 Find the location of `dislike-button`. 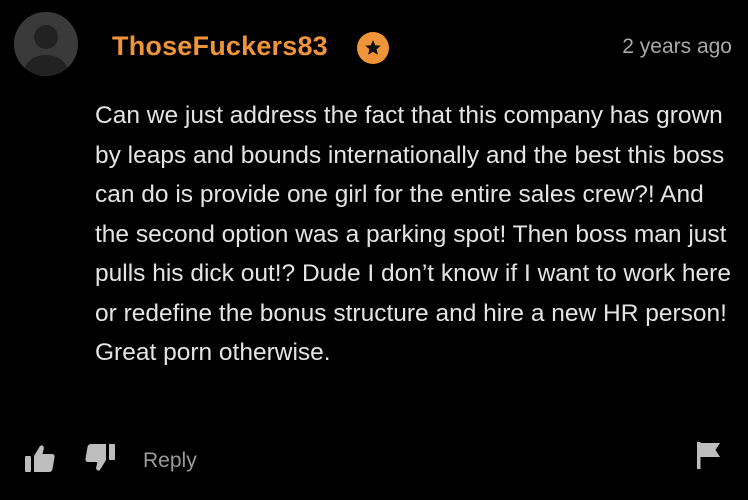

dislike-button is located at coordinates (99, 457).